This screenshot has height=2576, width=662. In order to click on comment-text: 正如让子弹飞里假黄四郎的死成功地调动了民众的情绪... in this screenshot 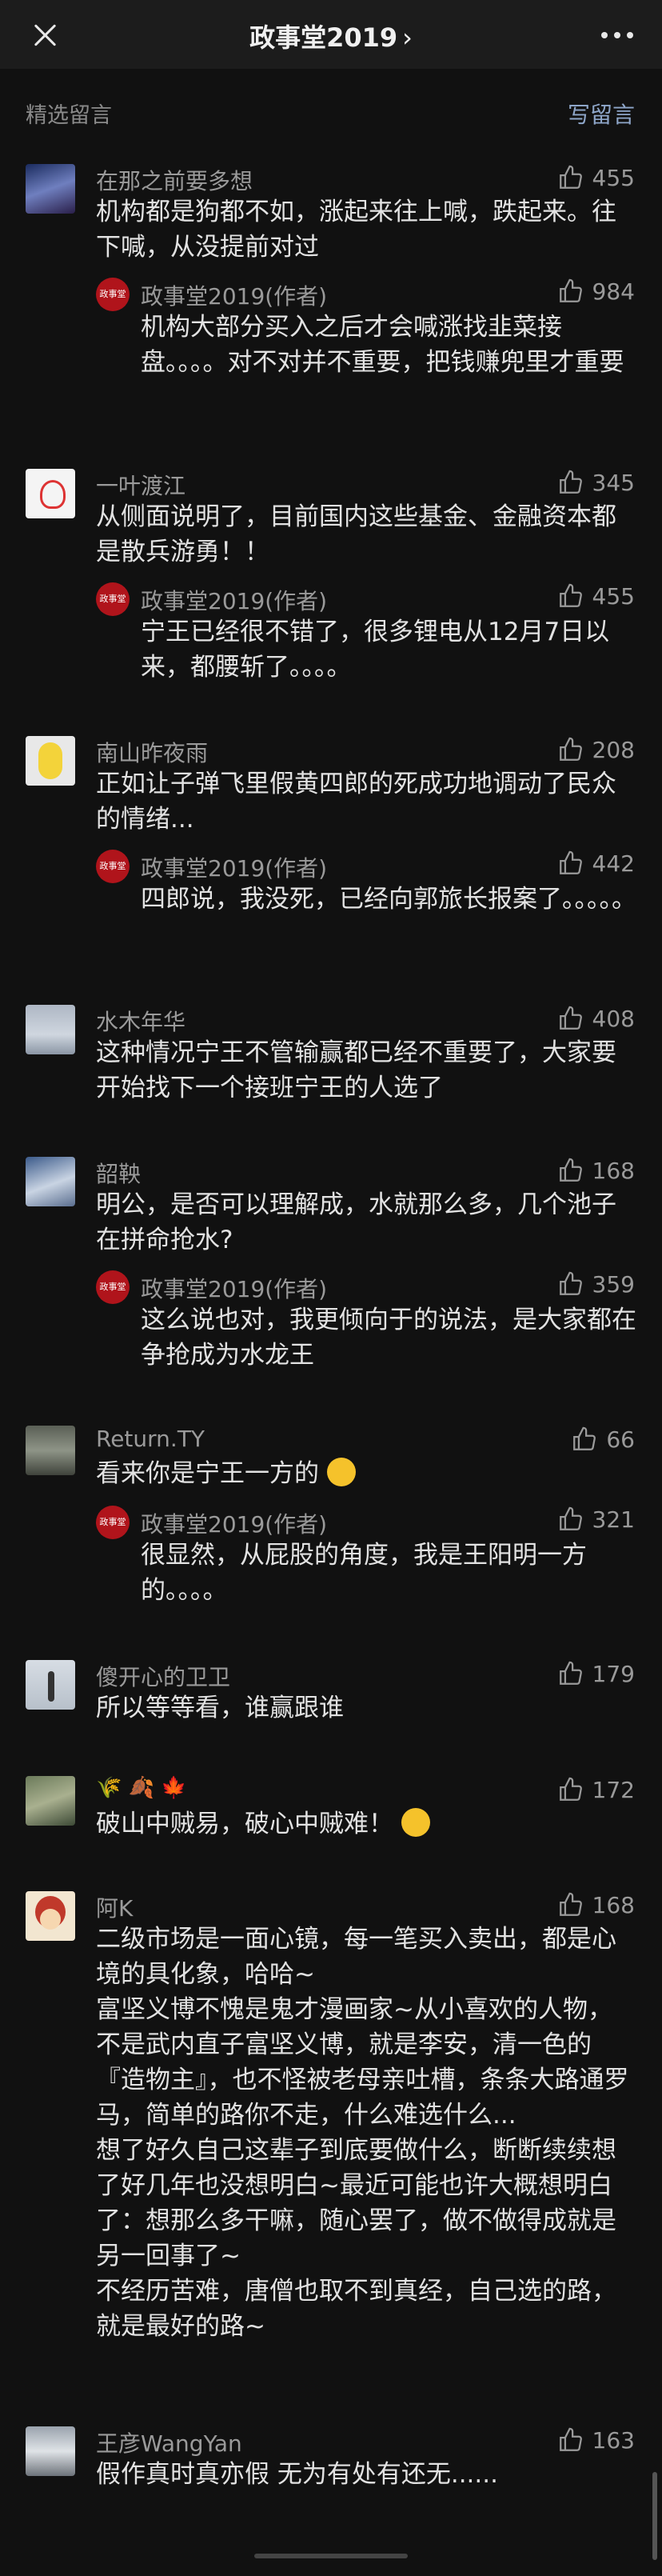, I will do `click(356, 802)`.